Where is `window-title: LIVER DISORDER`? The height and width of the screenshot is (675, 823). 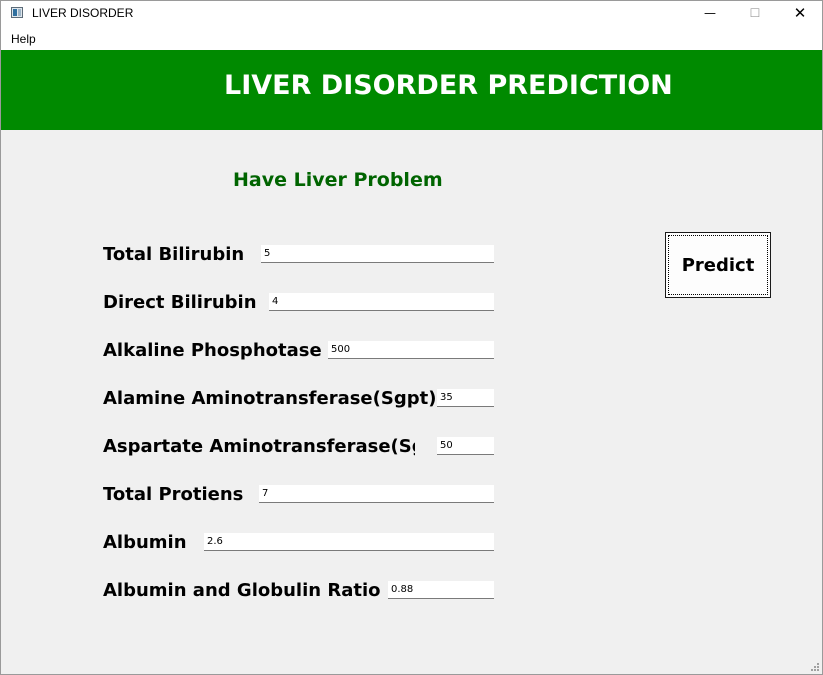 window-title: LIVER DISORDER is located at coordinates (83, 13).